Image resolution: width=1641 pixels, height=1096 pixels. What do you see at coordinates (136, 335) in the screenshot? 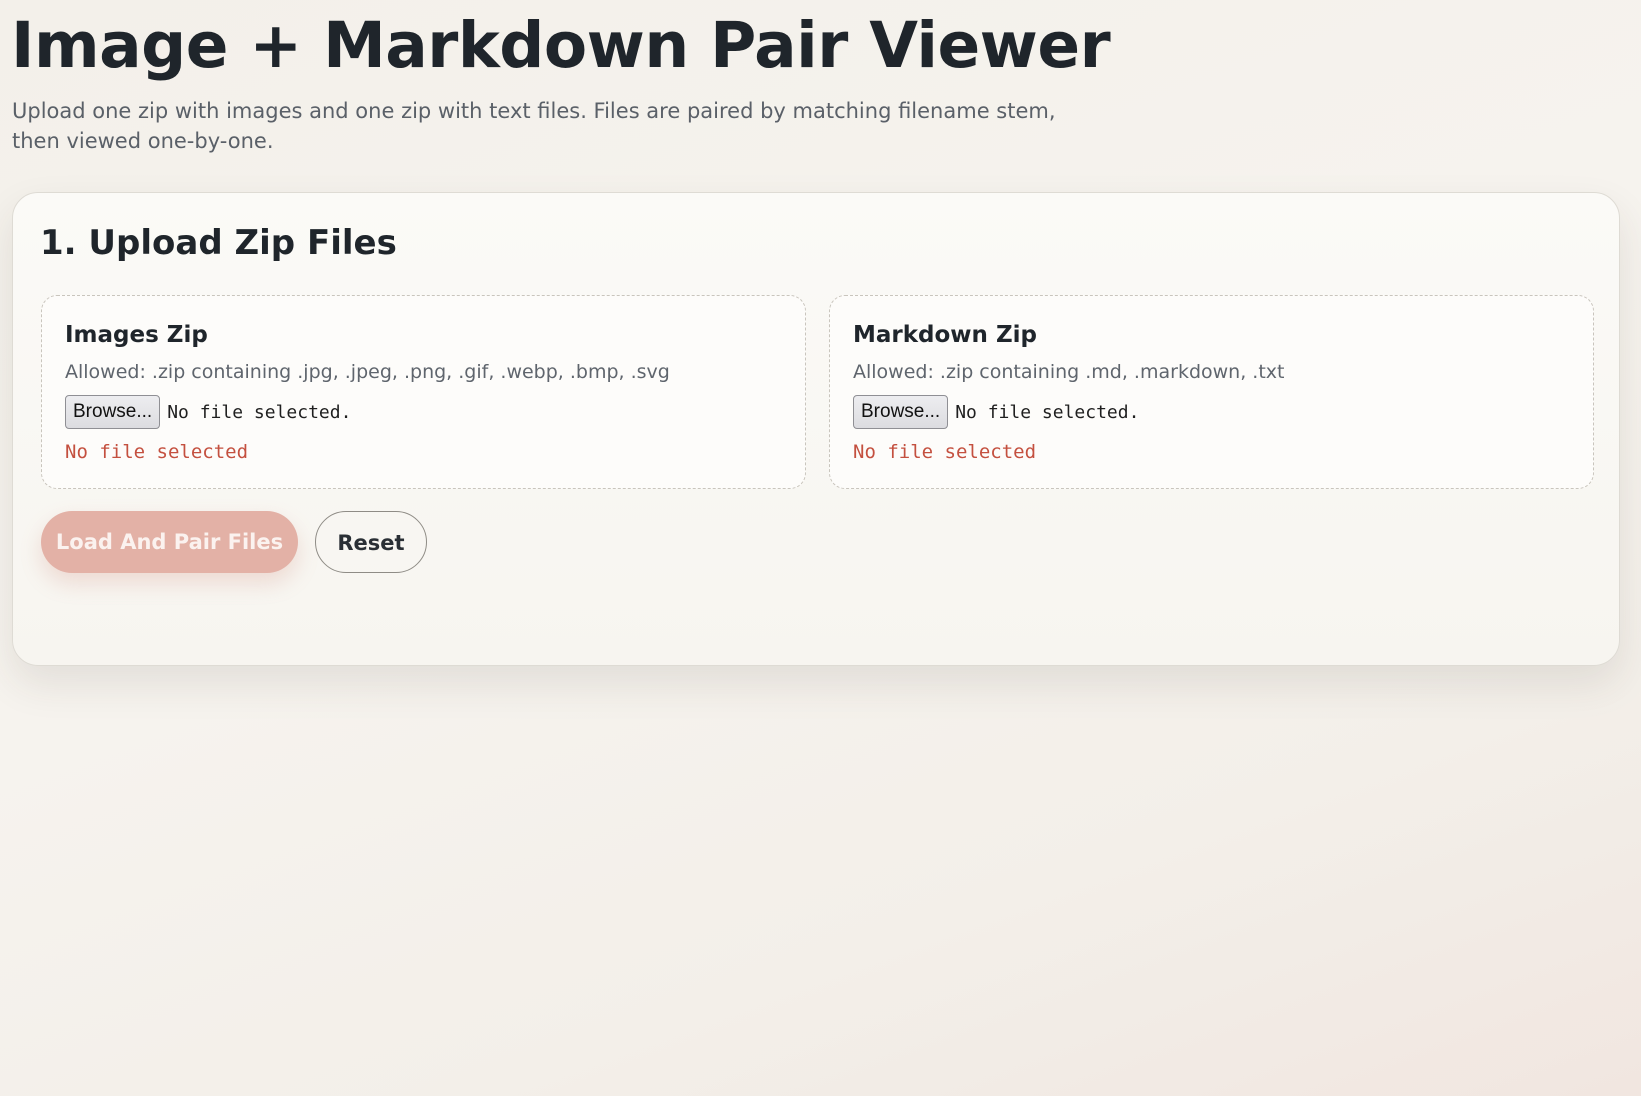
I see `images-zip-title: Images Zip` at bounding box center [136, 335].